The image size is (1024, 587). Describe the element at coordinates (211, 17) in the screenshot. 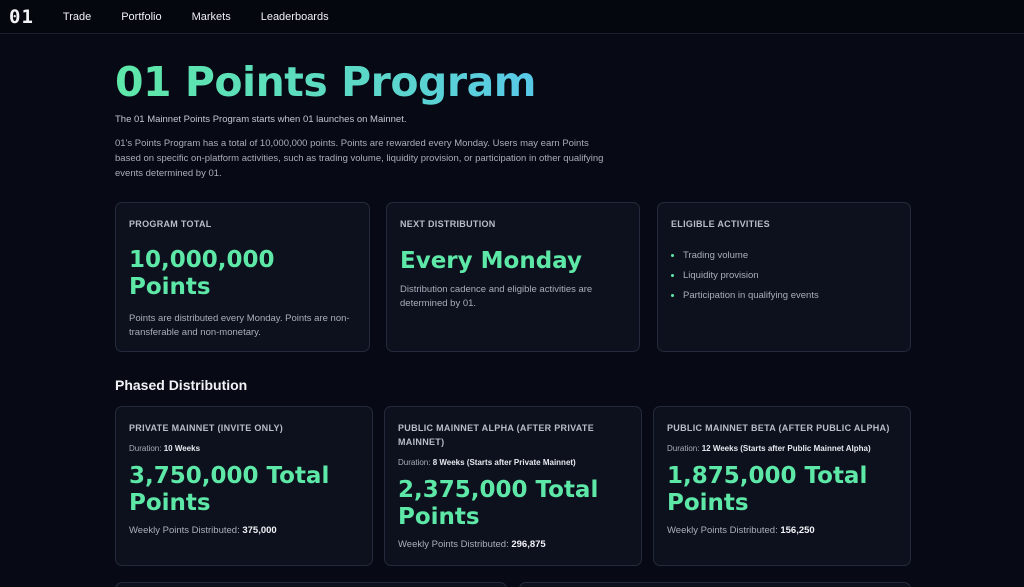

I see `nav-link-markets: Markets` at that location.